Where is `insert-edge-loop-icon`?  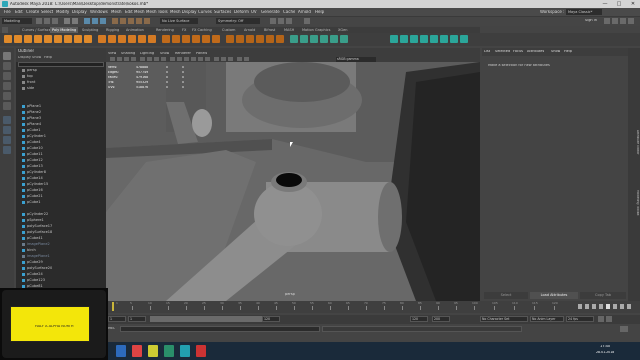
insert-edge-loop-icon is located at coordinates (260, 39).